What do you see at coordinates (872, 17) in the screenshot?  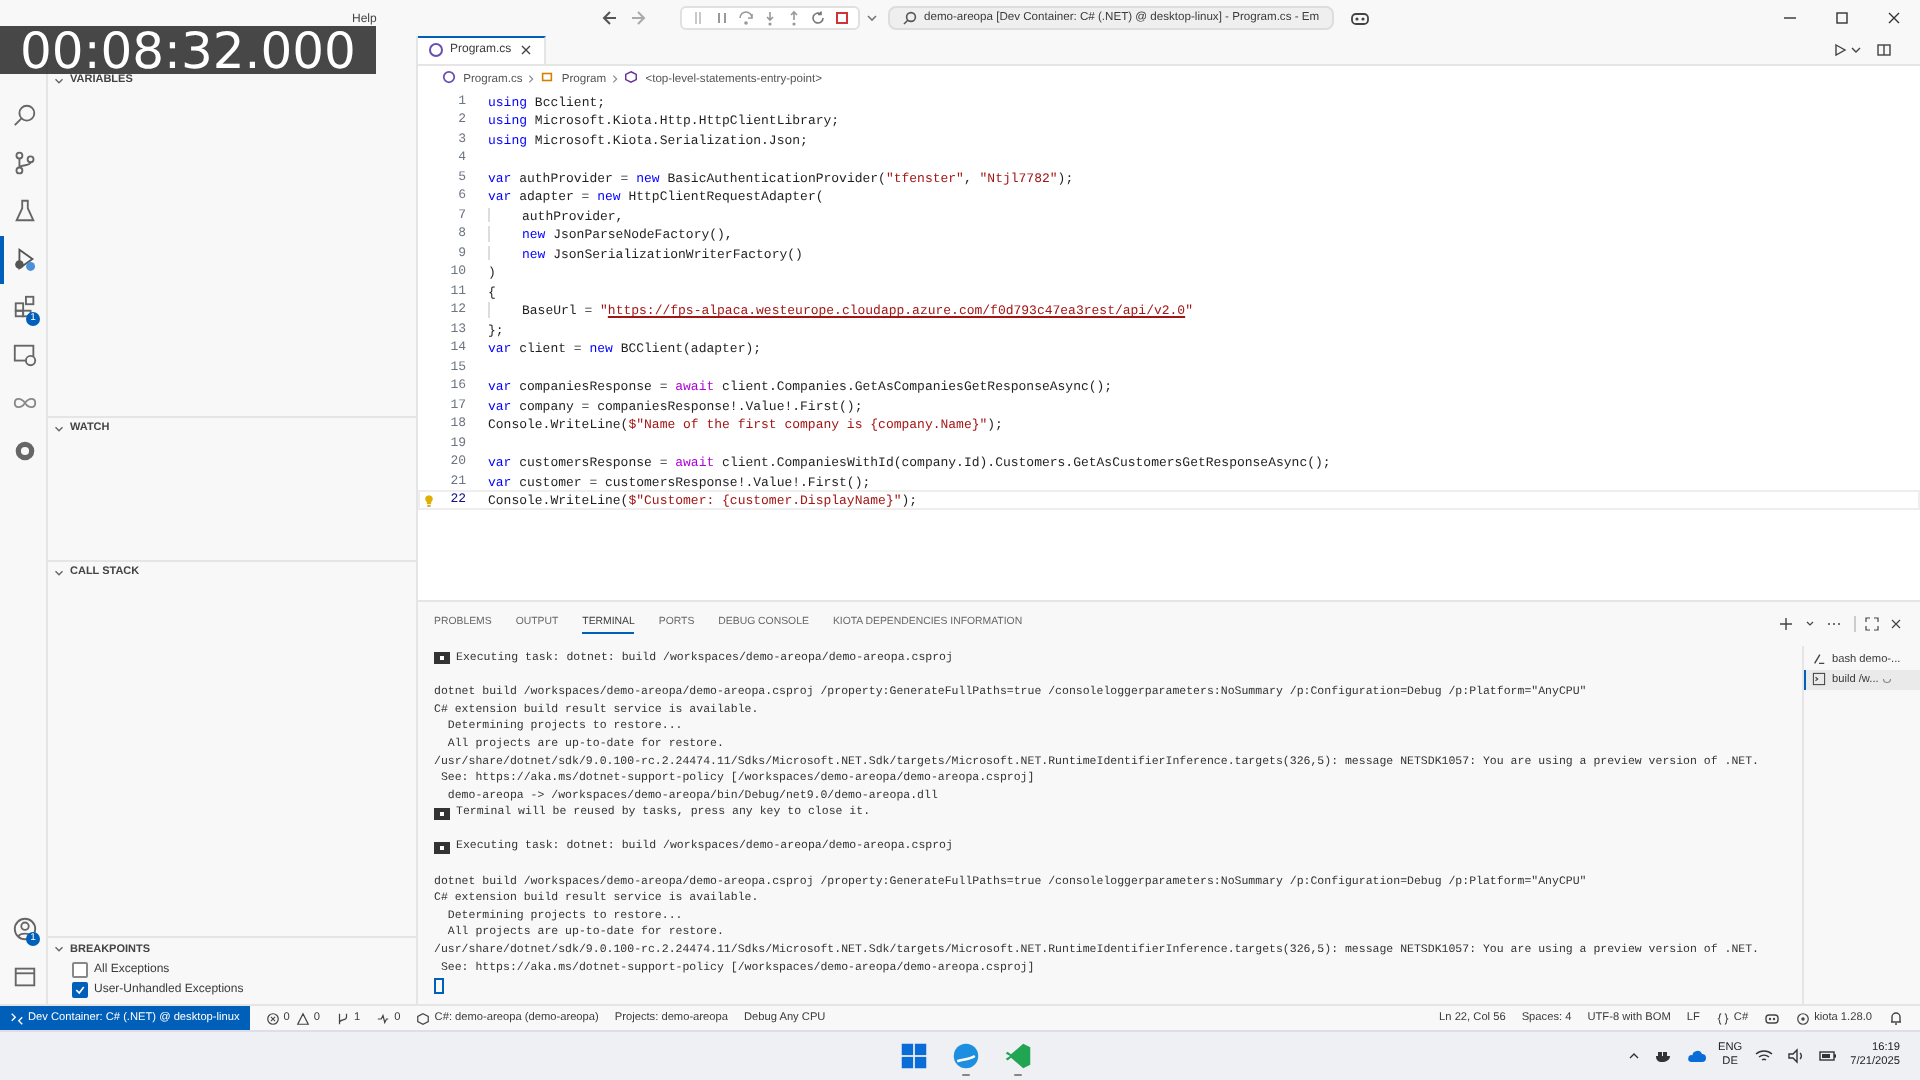 I see `caret-icon` at bounding box center [872, 17].